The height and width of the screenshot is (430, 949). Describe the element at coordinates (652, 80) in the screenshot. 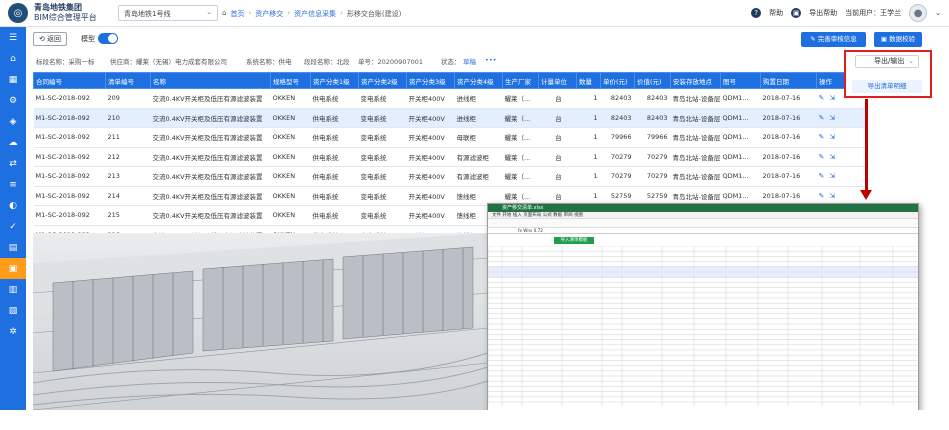

I see `col-value: 价值(元)` at that location.